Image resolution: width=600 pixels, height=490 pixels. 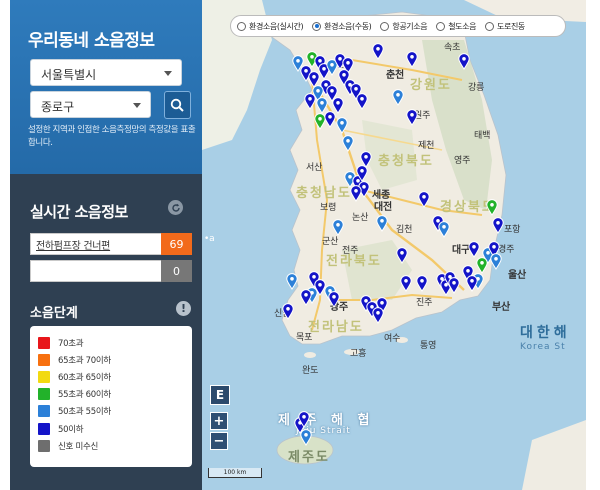 What do you see at coordinates (452, 48) in the screenshot?
I see `map-label: 속초` at bounding box center [452, 48].